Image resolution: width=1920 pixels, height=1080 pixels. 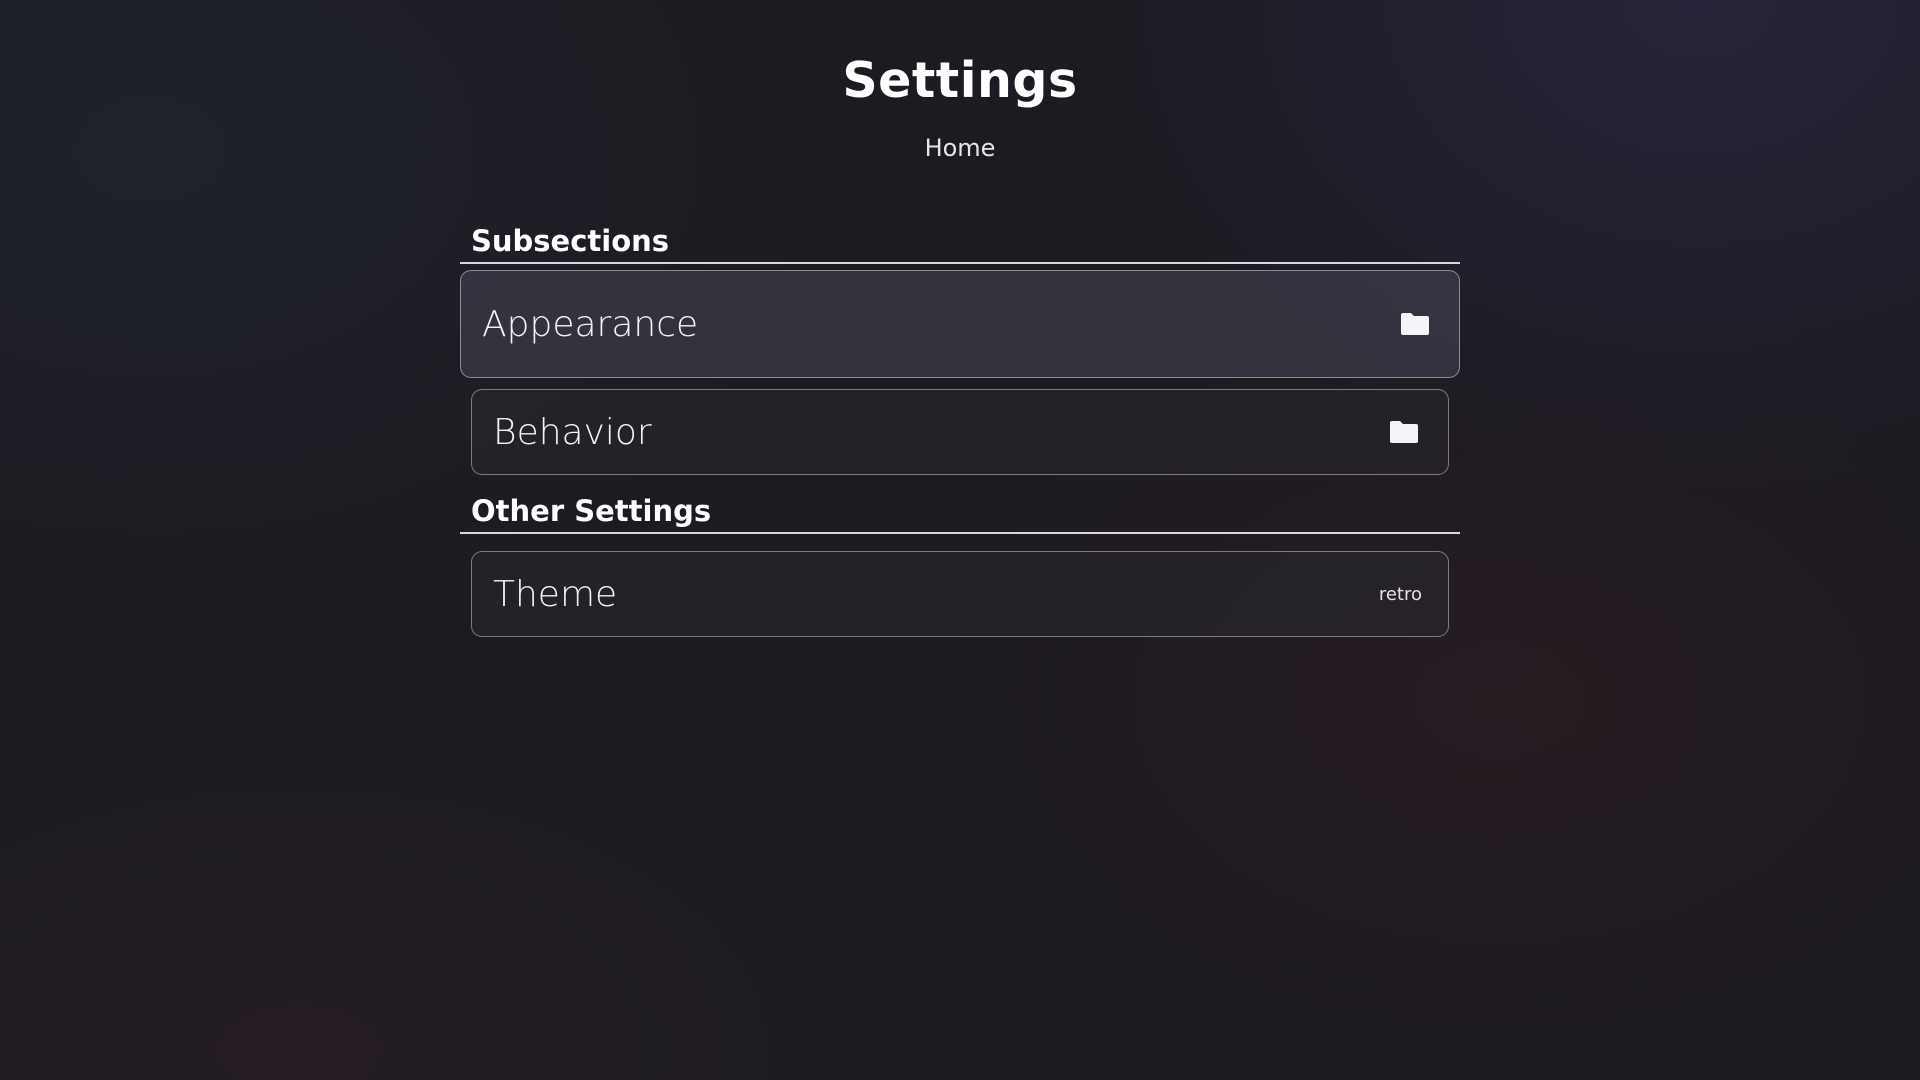 What do you see at coordinates (960, 594) in the screenshot?
I see `setting-theme: Theme retro` at bounding box center [960, 594].